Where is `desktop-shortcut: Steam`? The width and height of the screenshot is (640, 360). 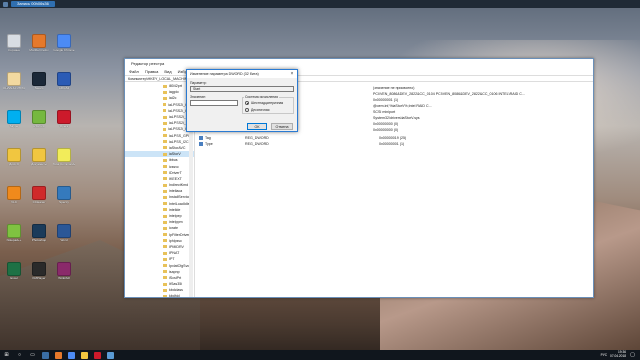 desktop-shortcut: Steam is located at coordinates (39, 81).